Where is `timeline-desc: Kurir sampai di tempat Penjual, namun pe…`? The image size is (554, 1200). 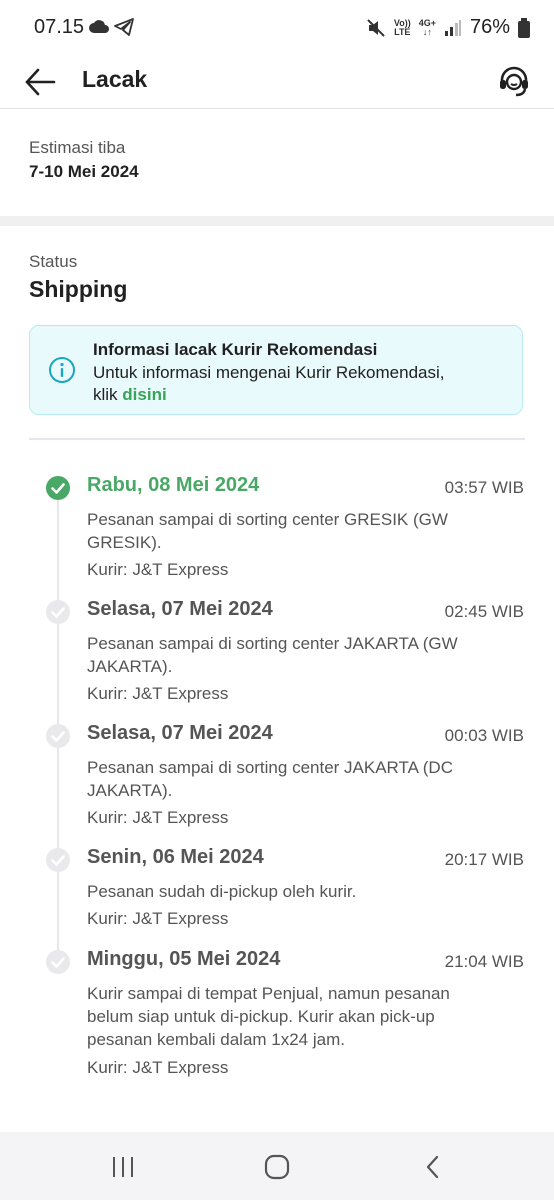 timeline-desc: Kurir sampai di tempat Penjual, namun pe… is located at coordinates (268, 1016).